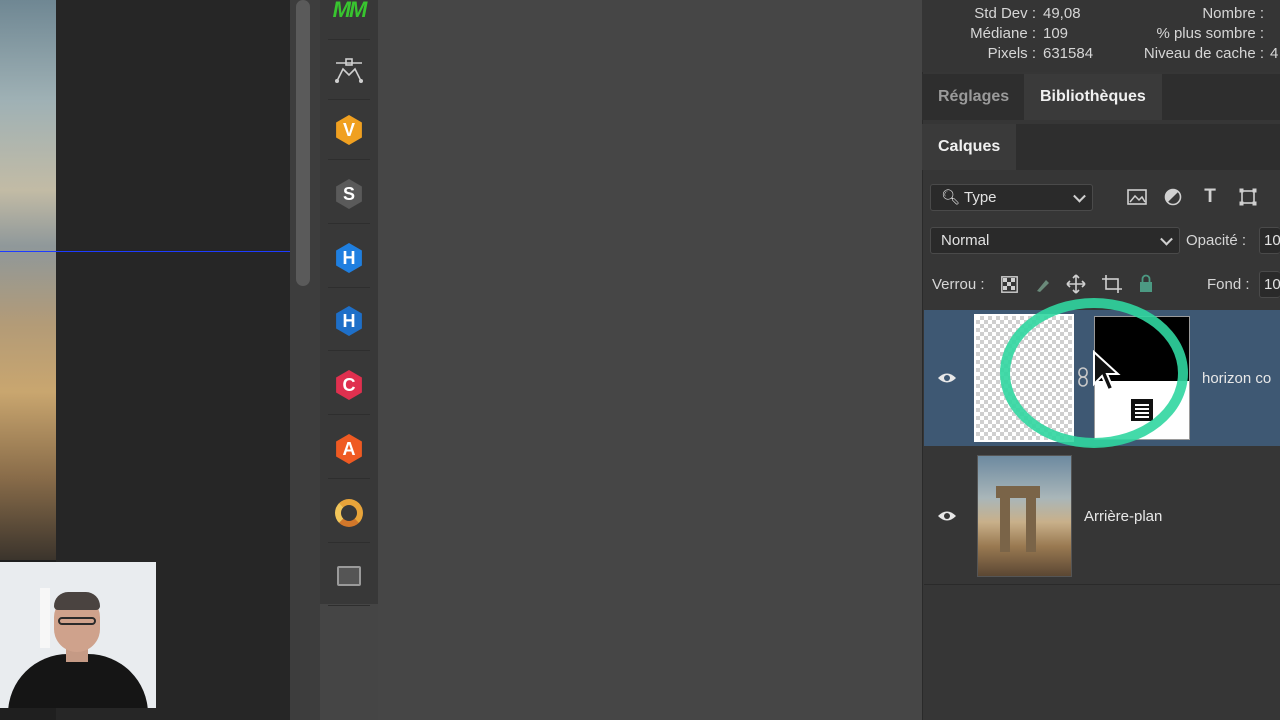 The image size is (1280, 720). Describe the element at coordinates (1024, 516) in the screenshot. I see `layer-thumbnail-photo` at that location.